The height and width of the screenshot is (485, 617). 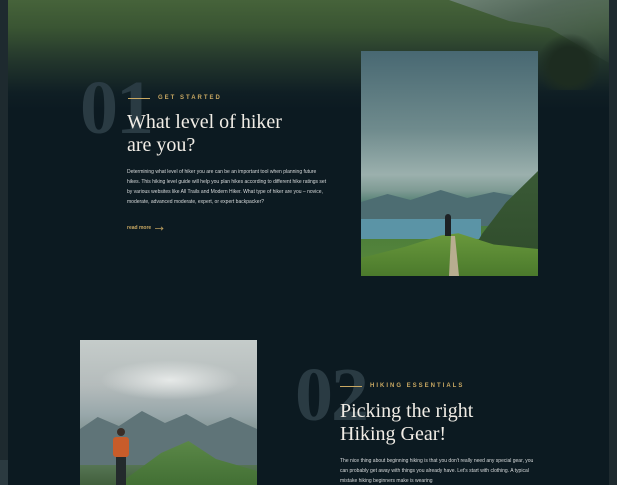 I want to click on title-line: What level of hiker, so click(x=204, y=122).